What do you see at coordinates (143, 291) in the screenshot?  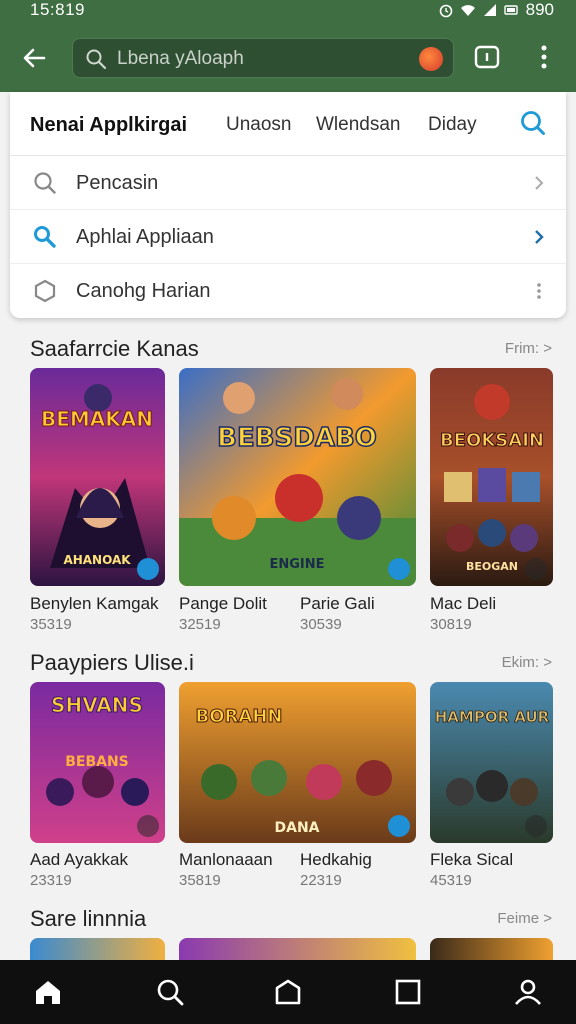 I see `suggestion-label: Canohg Harian` at bounding box center [143, 291].